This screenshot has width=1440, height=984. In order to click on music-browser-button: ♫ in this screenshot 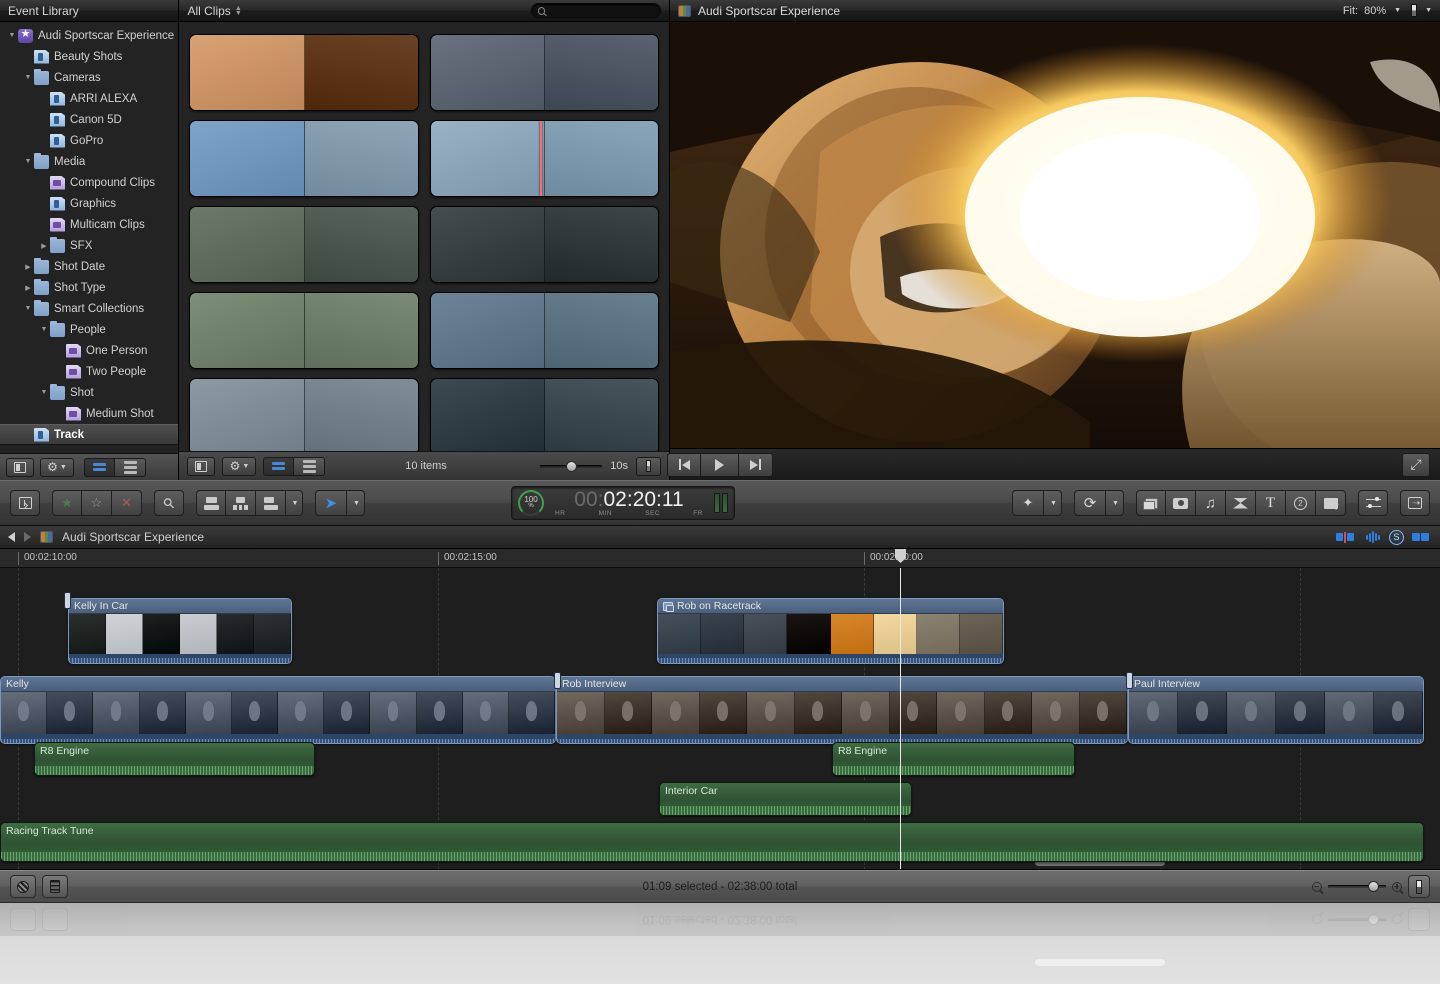, I will do `click(1211, 503)`.